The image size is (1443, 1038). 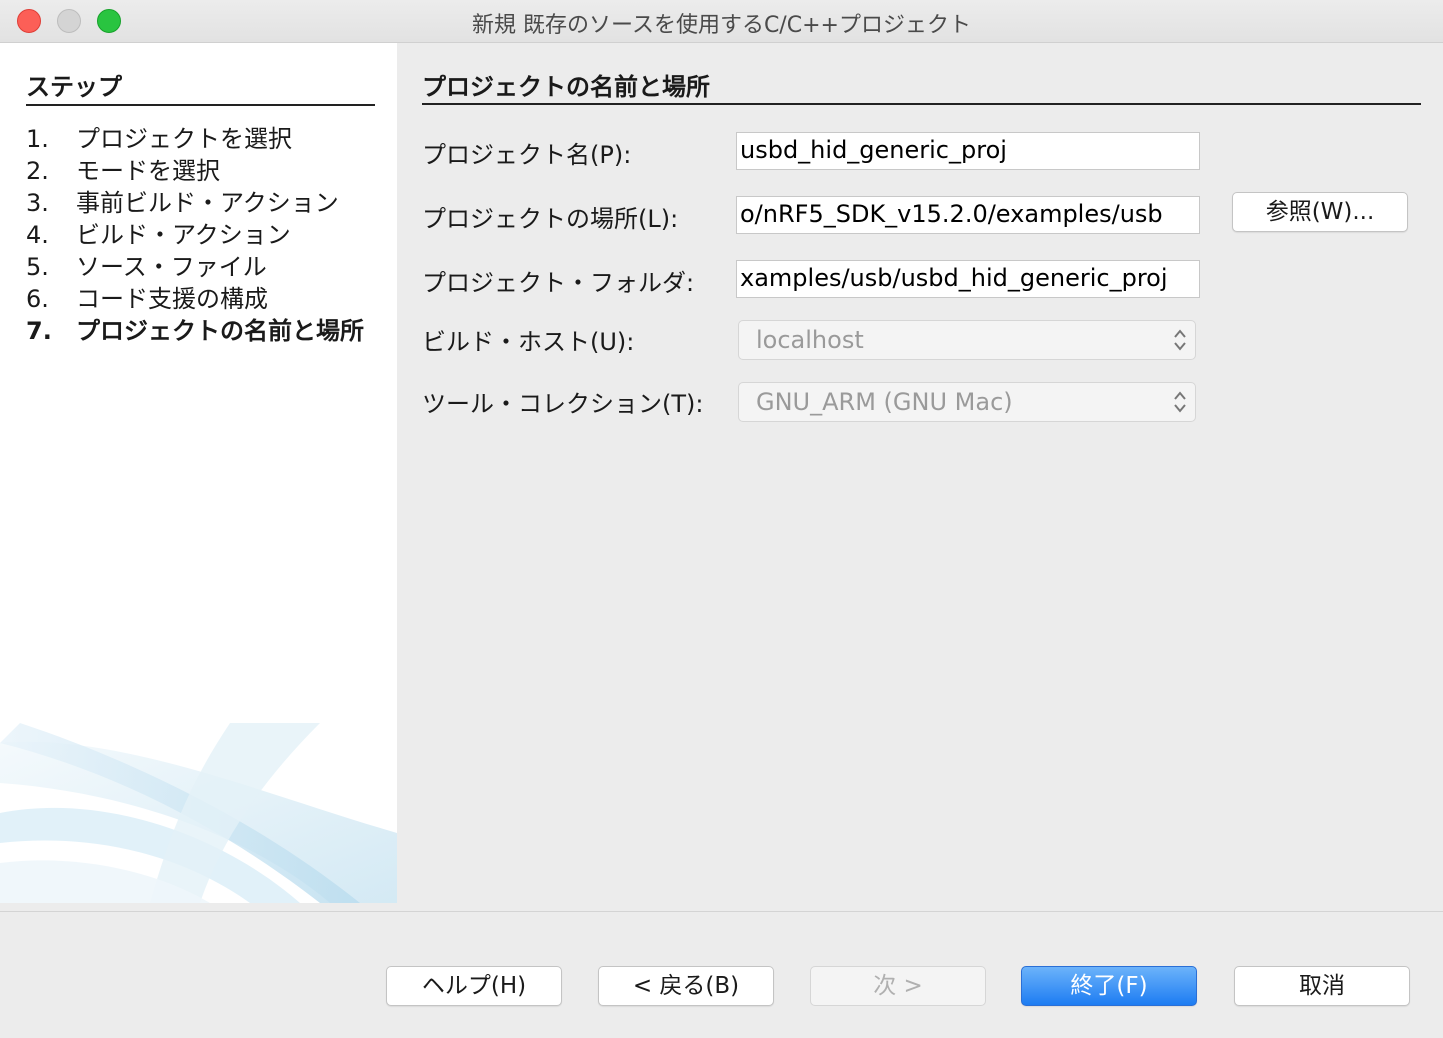 I want to click on step-number: 1., so click(x=37, y=139).